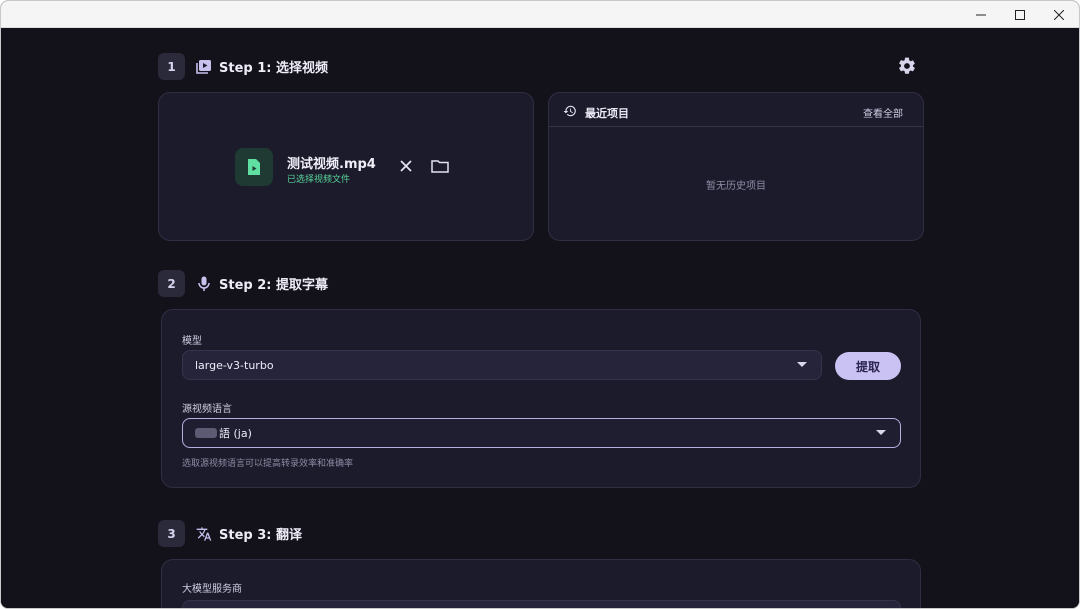 This screenshot has height=609, width=1080. Describe the element at coordinates (607, 113) in the screenshot. I see `recent-projects-title: 最近项目` at that location.